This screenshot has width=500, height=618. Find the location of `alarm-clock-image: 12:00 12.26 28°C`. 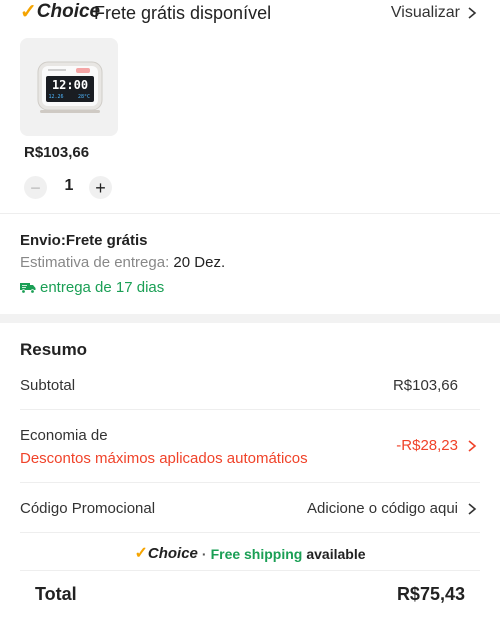

alarm-clock-image: 12:00 12.26 28°C is located at coordinates (69, 87).